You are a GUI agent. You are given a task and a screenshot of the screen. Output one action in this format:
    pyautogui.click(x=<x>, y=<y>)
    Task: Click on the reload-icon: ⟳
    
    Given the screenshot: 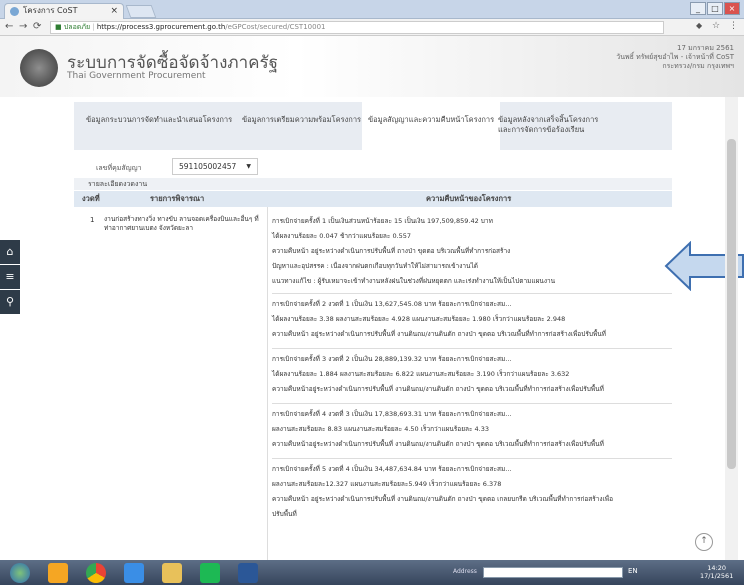 What is the action you would take?
    pyautogui.click(x=37, y=26)
    